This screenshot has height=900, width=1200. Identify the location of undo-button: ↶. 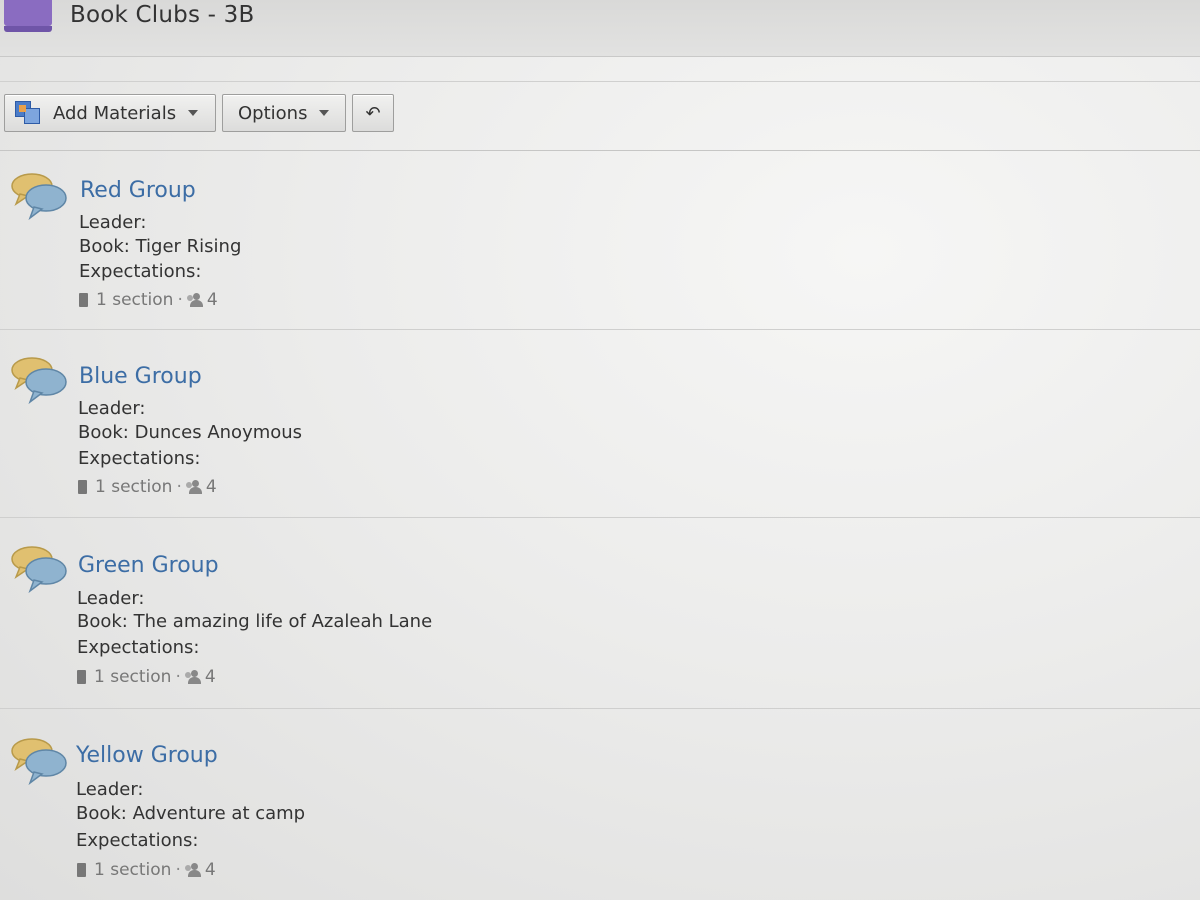
(373, 113).